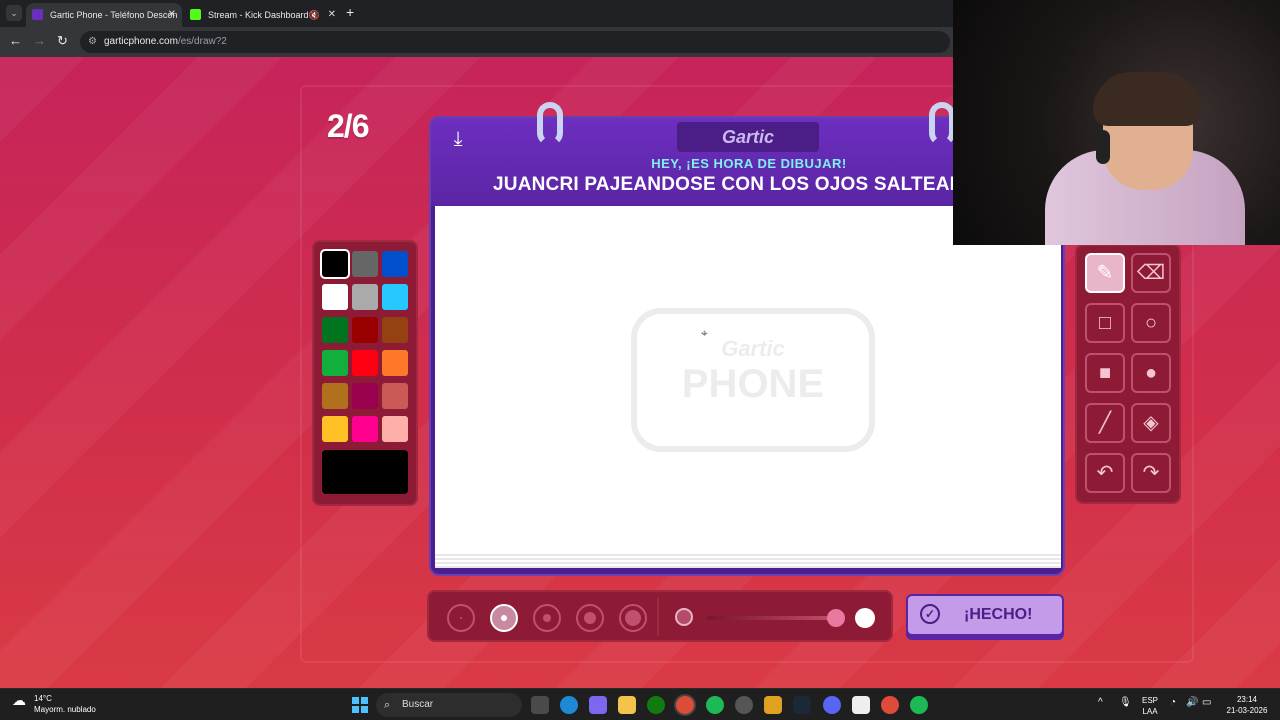  Describe the element at coordinates (1151, 423) in the screenshot. I see `fill-bucket-tool-icon: ◈` at that location.